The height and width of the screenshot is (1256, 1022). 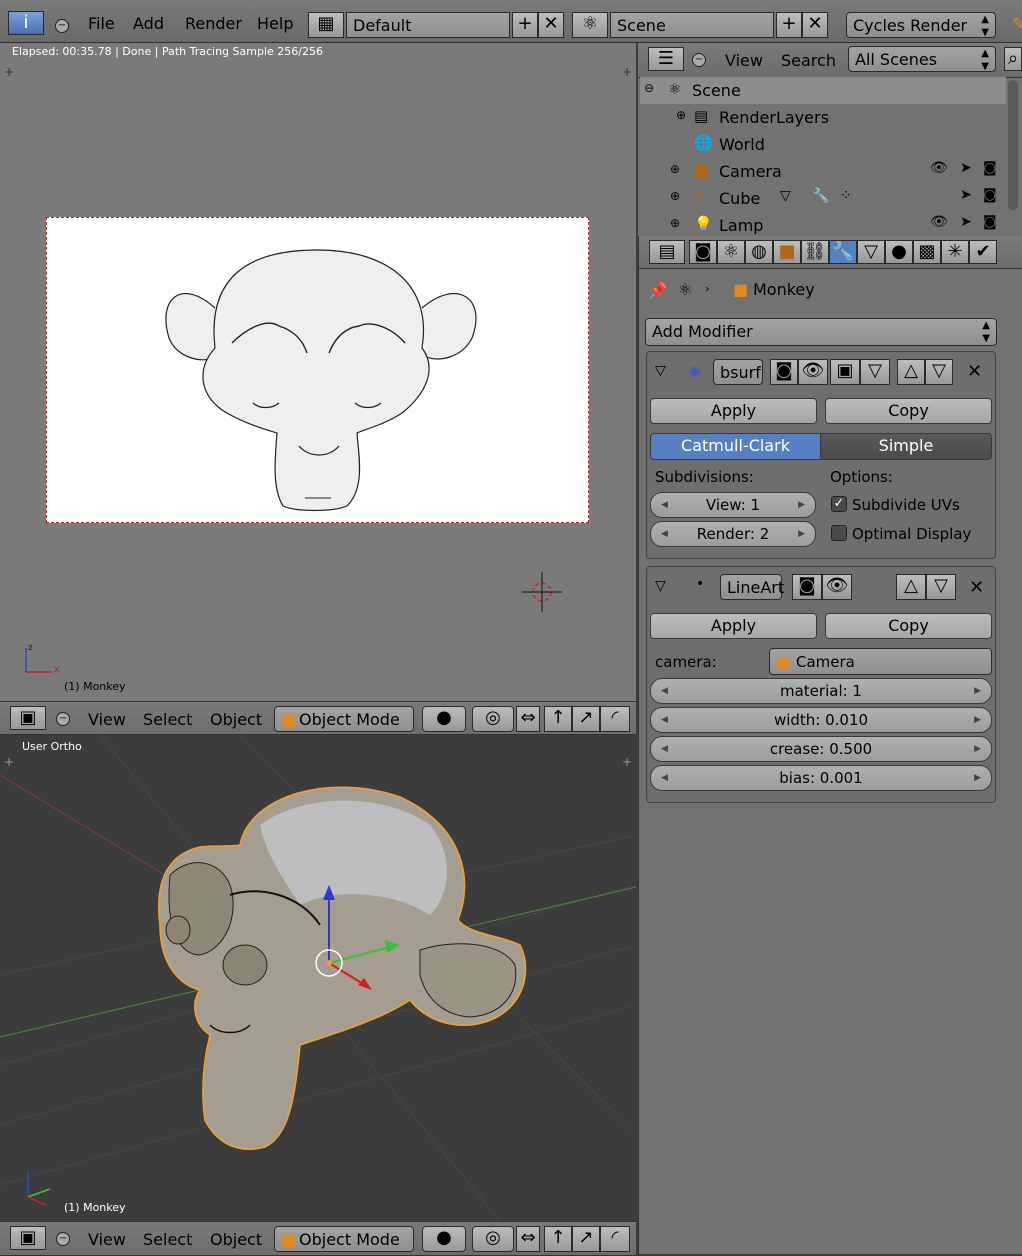 I want to click on add-layout-button: +, so click(x=525, y=25).